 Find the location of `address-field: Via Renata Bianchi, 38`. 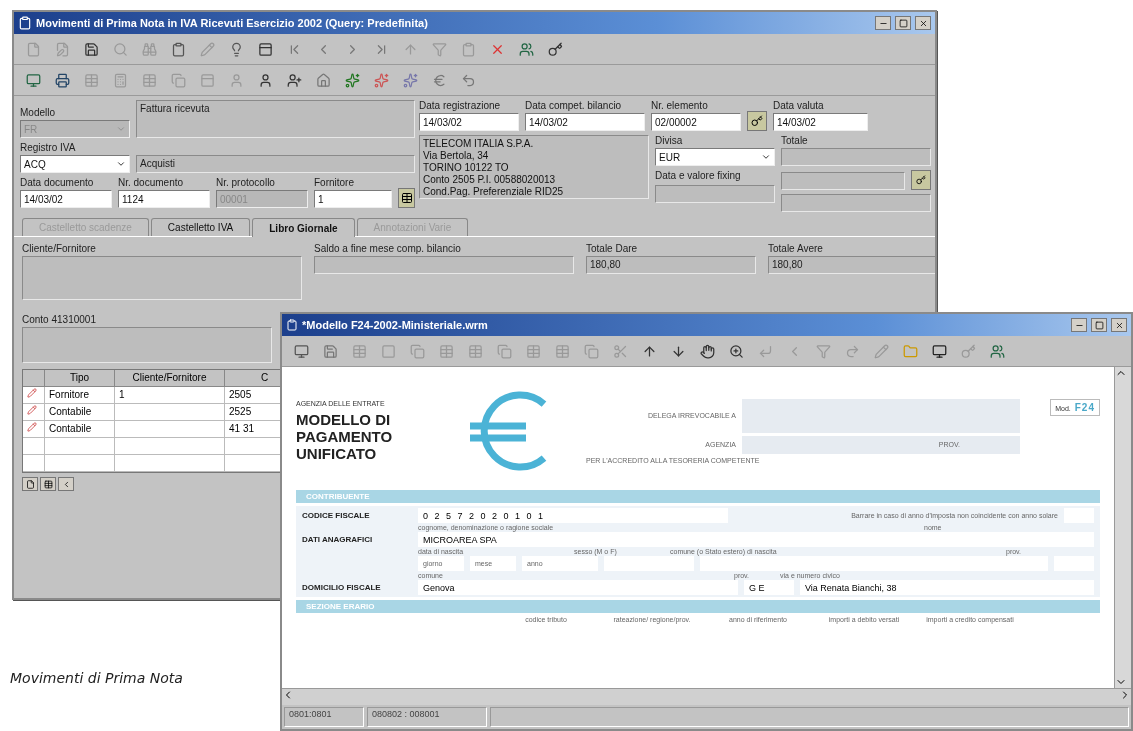

address-field: Via Renata Bianchi, 38 is located at coordinates (947, 587).